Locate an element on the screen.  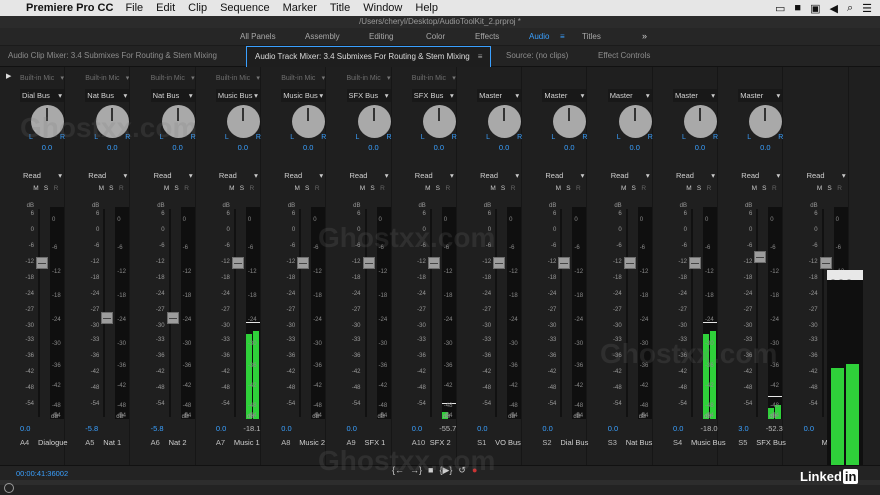
app-name: Premiere Pro CC is located at coordinates (69, 8).